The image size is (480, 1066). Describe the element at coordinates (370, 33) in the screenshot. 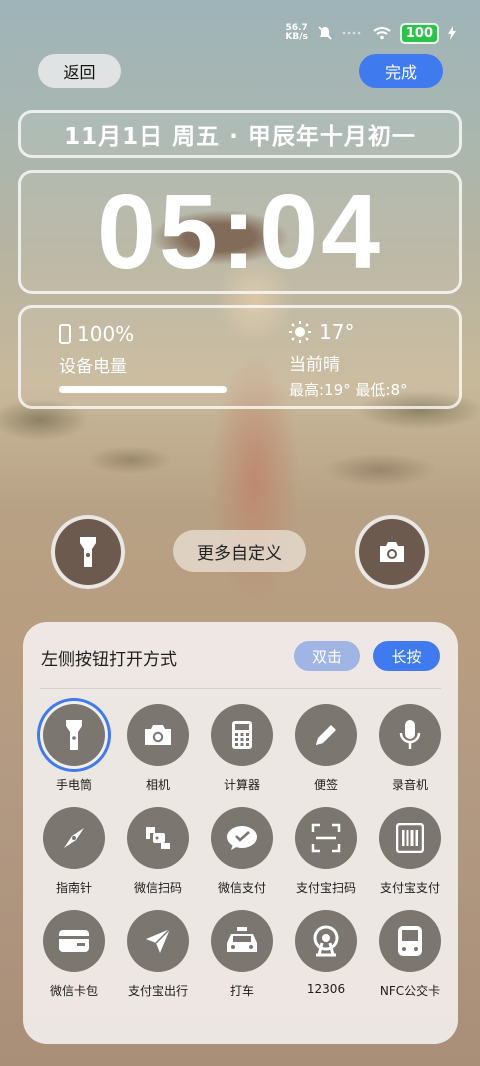

I see `status-bar: 56.7 KB/s 100` at that location.